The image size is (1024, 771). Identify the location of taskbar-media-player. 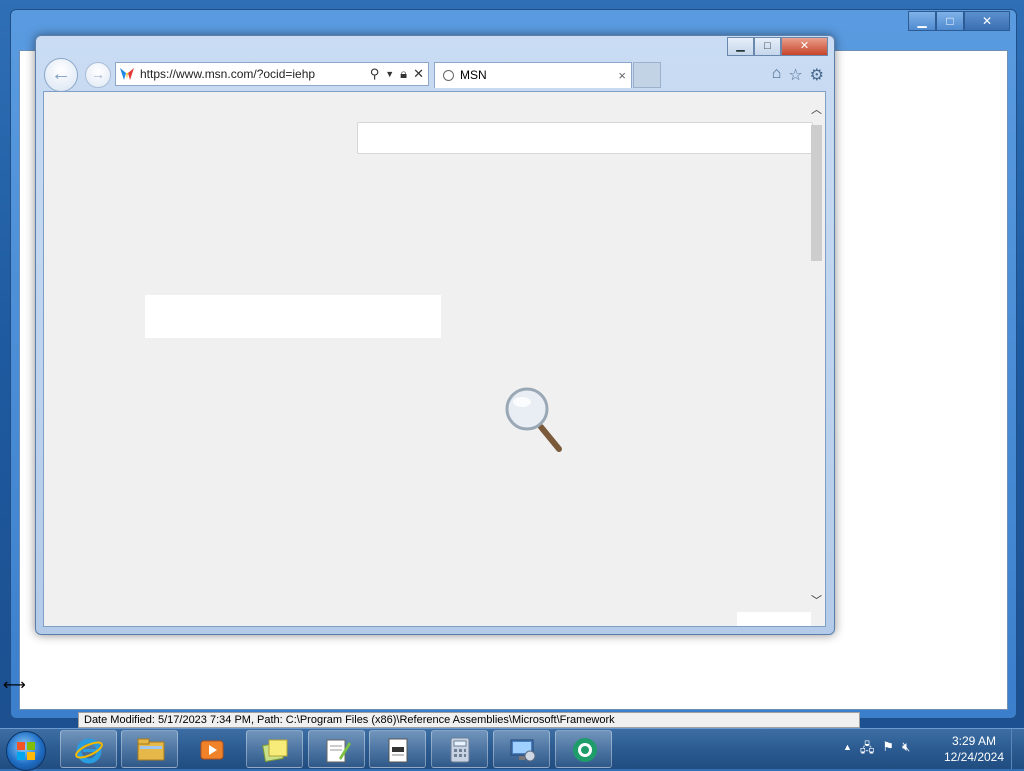
(211, 749).